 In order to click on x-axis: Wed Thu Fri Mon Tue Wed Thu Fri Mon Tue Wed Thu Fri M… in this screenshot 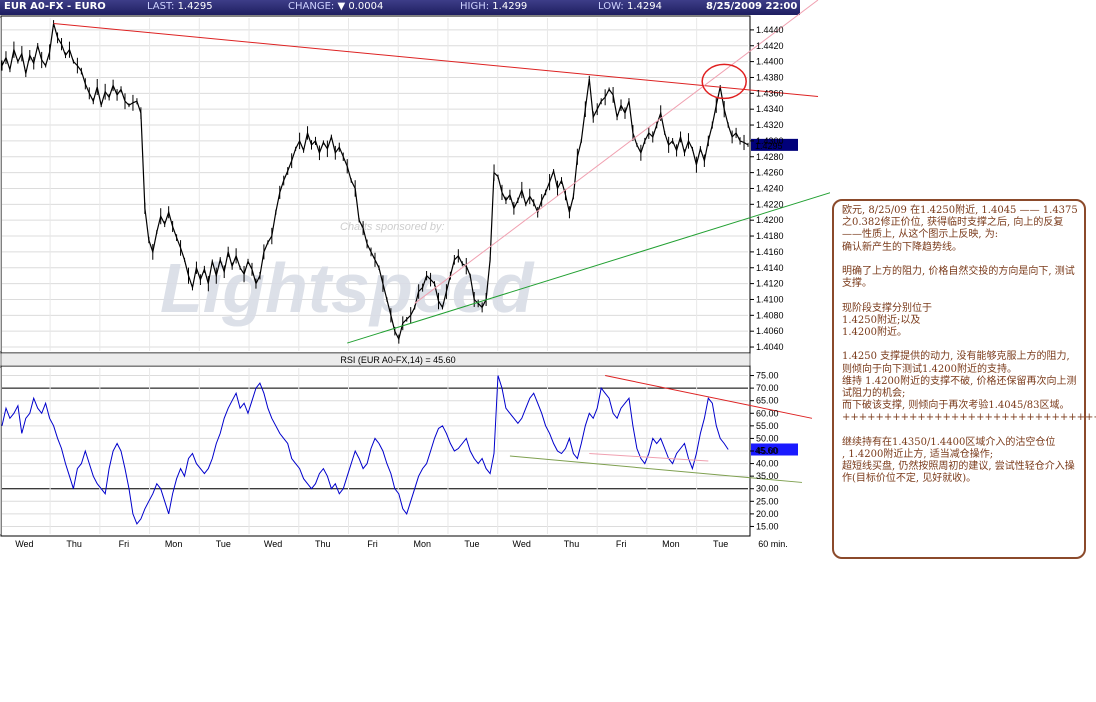, I will do `click(401, 544)`.